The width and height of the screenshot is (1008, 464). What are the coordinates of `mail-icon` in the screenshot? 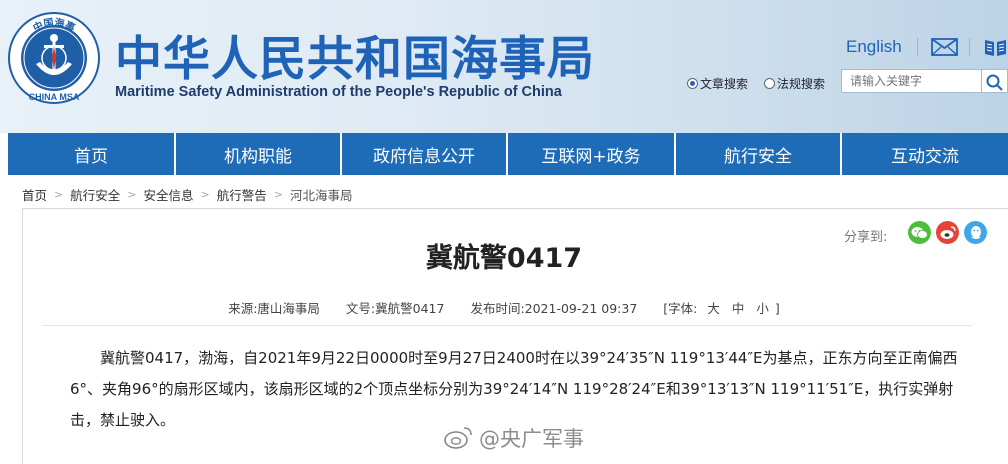 It's located at (944, 47).